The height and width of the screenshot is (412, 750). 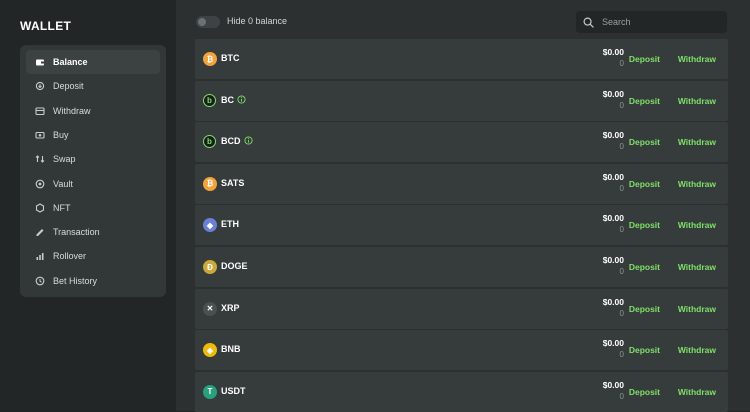 What do you see at coordinates (210, 225) in the screenshot?
I see `eth-coin-icon: ◆` at bounding box center [210, 225].